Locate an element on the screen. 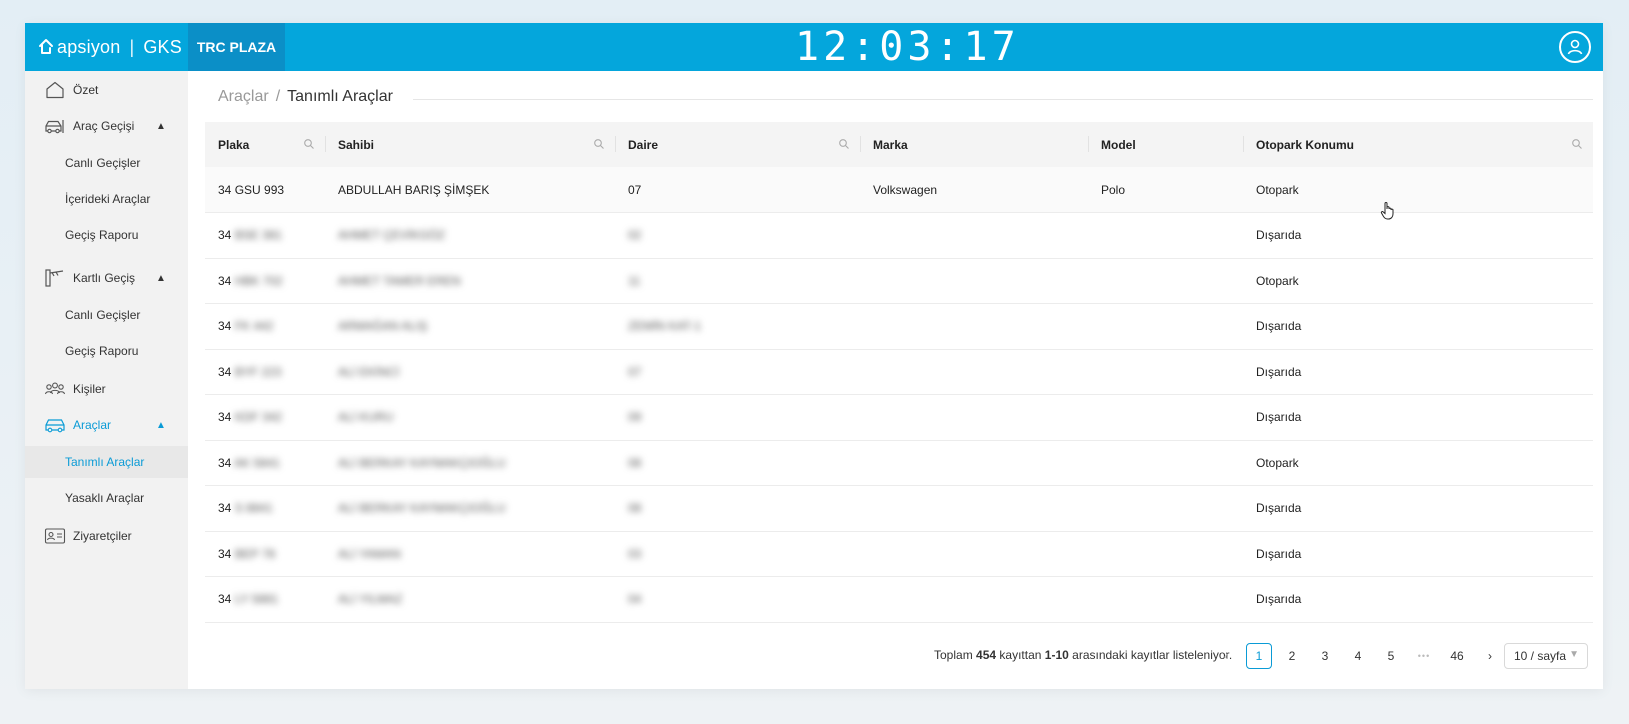 The image size is (1629, 724). marka-value: Volkswagen is located at coordinates (905, 189).